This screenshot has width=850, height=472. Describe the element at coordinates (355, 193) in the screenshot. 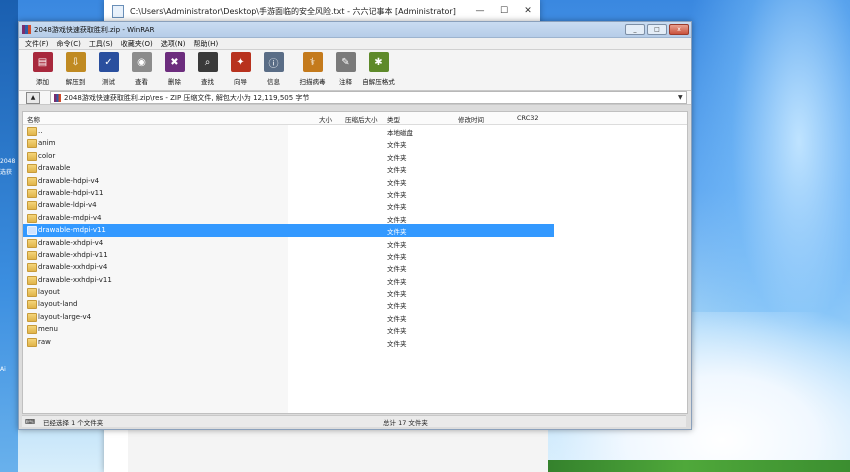

I see `table-row: drawable-hdpi-v11 文件夹` at that location.